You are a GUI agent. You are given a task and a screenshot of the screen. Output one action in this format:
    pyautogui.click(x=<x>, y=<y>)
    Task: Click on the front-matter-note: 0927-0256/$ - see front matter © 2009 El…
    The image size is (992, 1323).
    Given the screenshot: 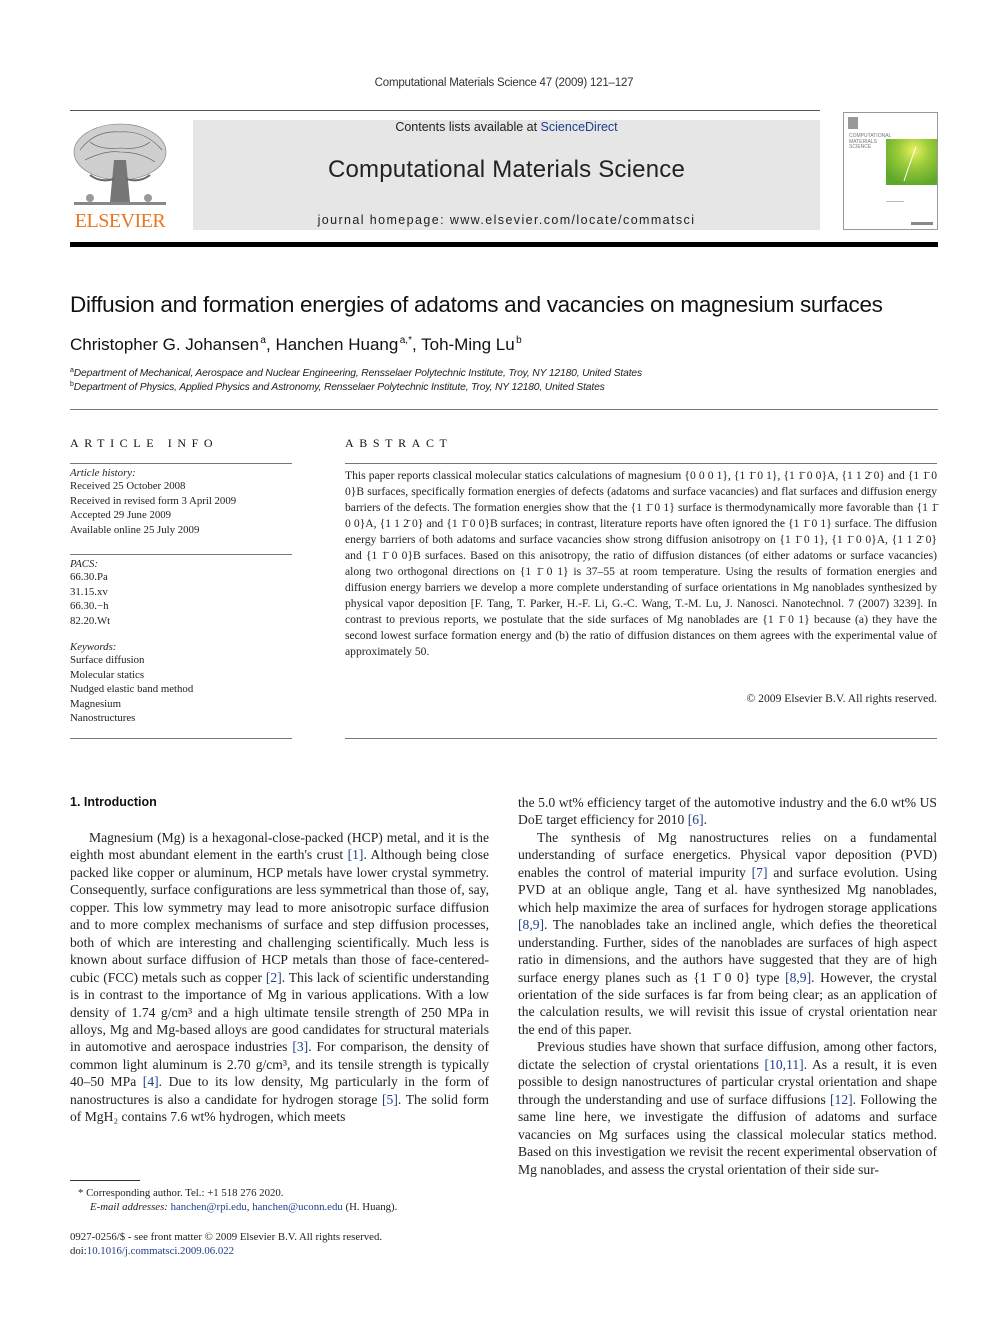 What is the action you would take?
    pyautogui.click(x=226, y=1237)
    